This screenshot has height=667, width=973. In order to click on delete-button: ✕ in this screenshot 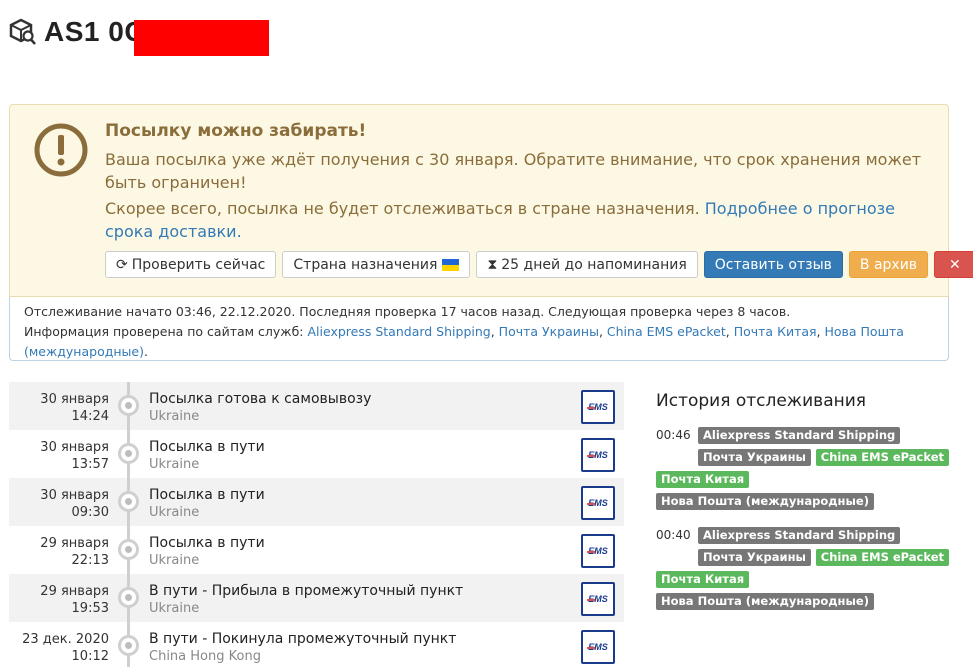, I will do `click(953, 264)`.